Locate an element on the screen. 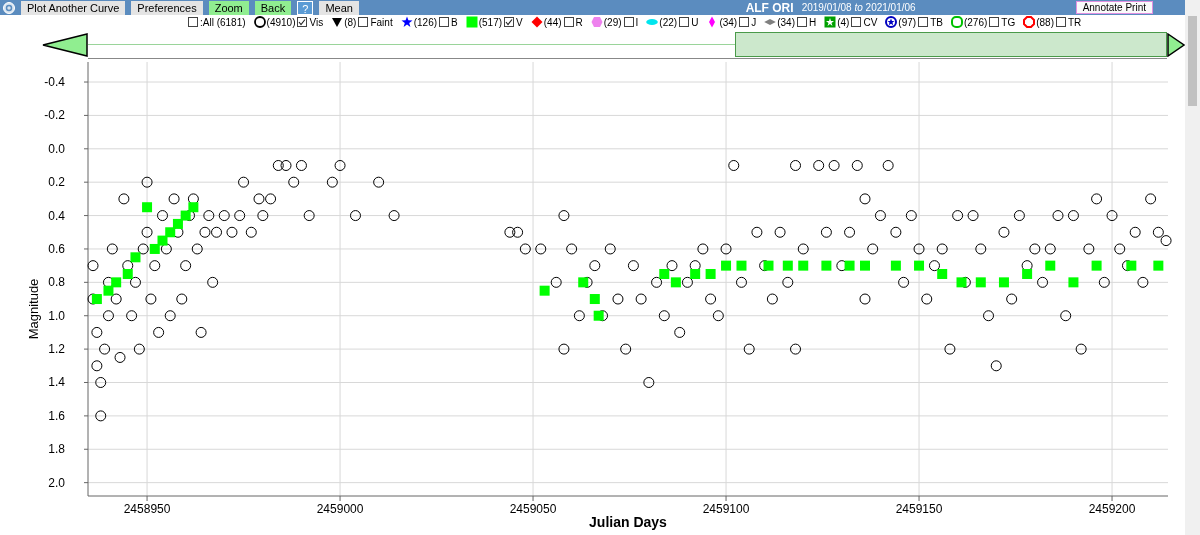 This screenshot has width=1200, height=535. y-tick-label: -0.4 is located at coordinates (54, 82).